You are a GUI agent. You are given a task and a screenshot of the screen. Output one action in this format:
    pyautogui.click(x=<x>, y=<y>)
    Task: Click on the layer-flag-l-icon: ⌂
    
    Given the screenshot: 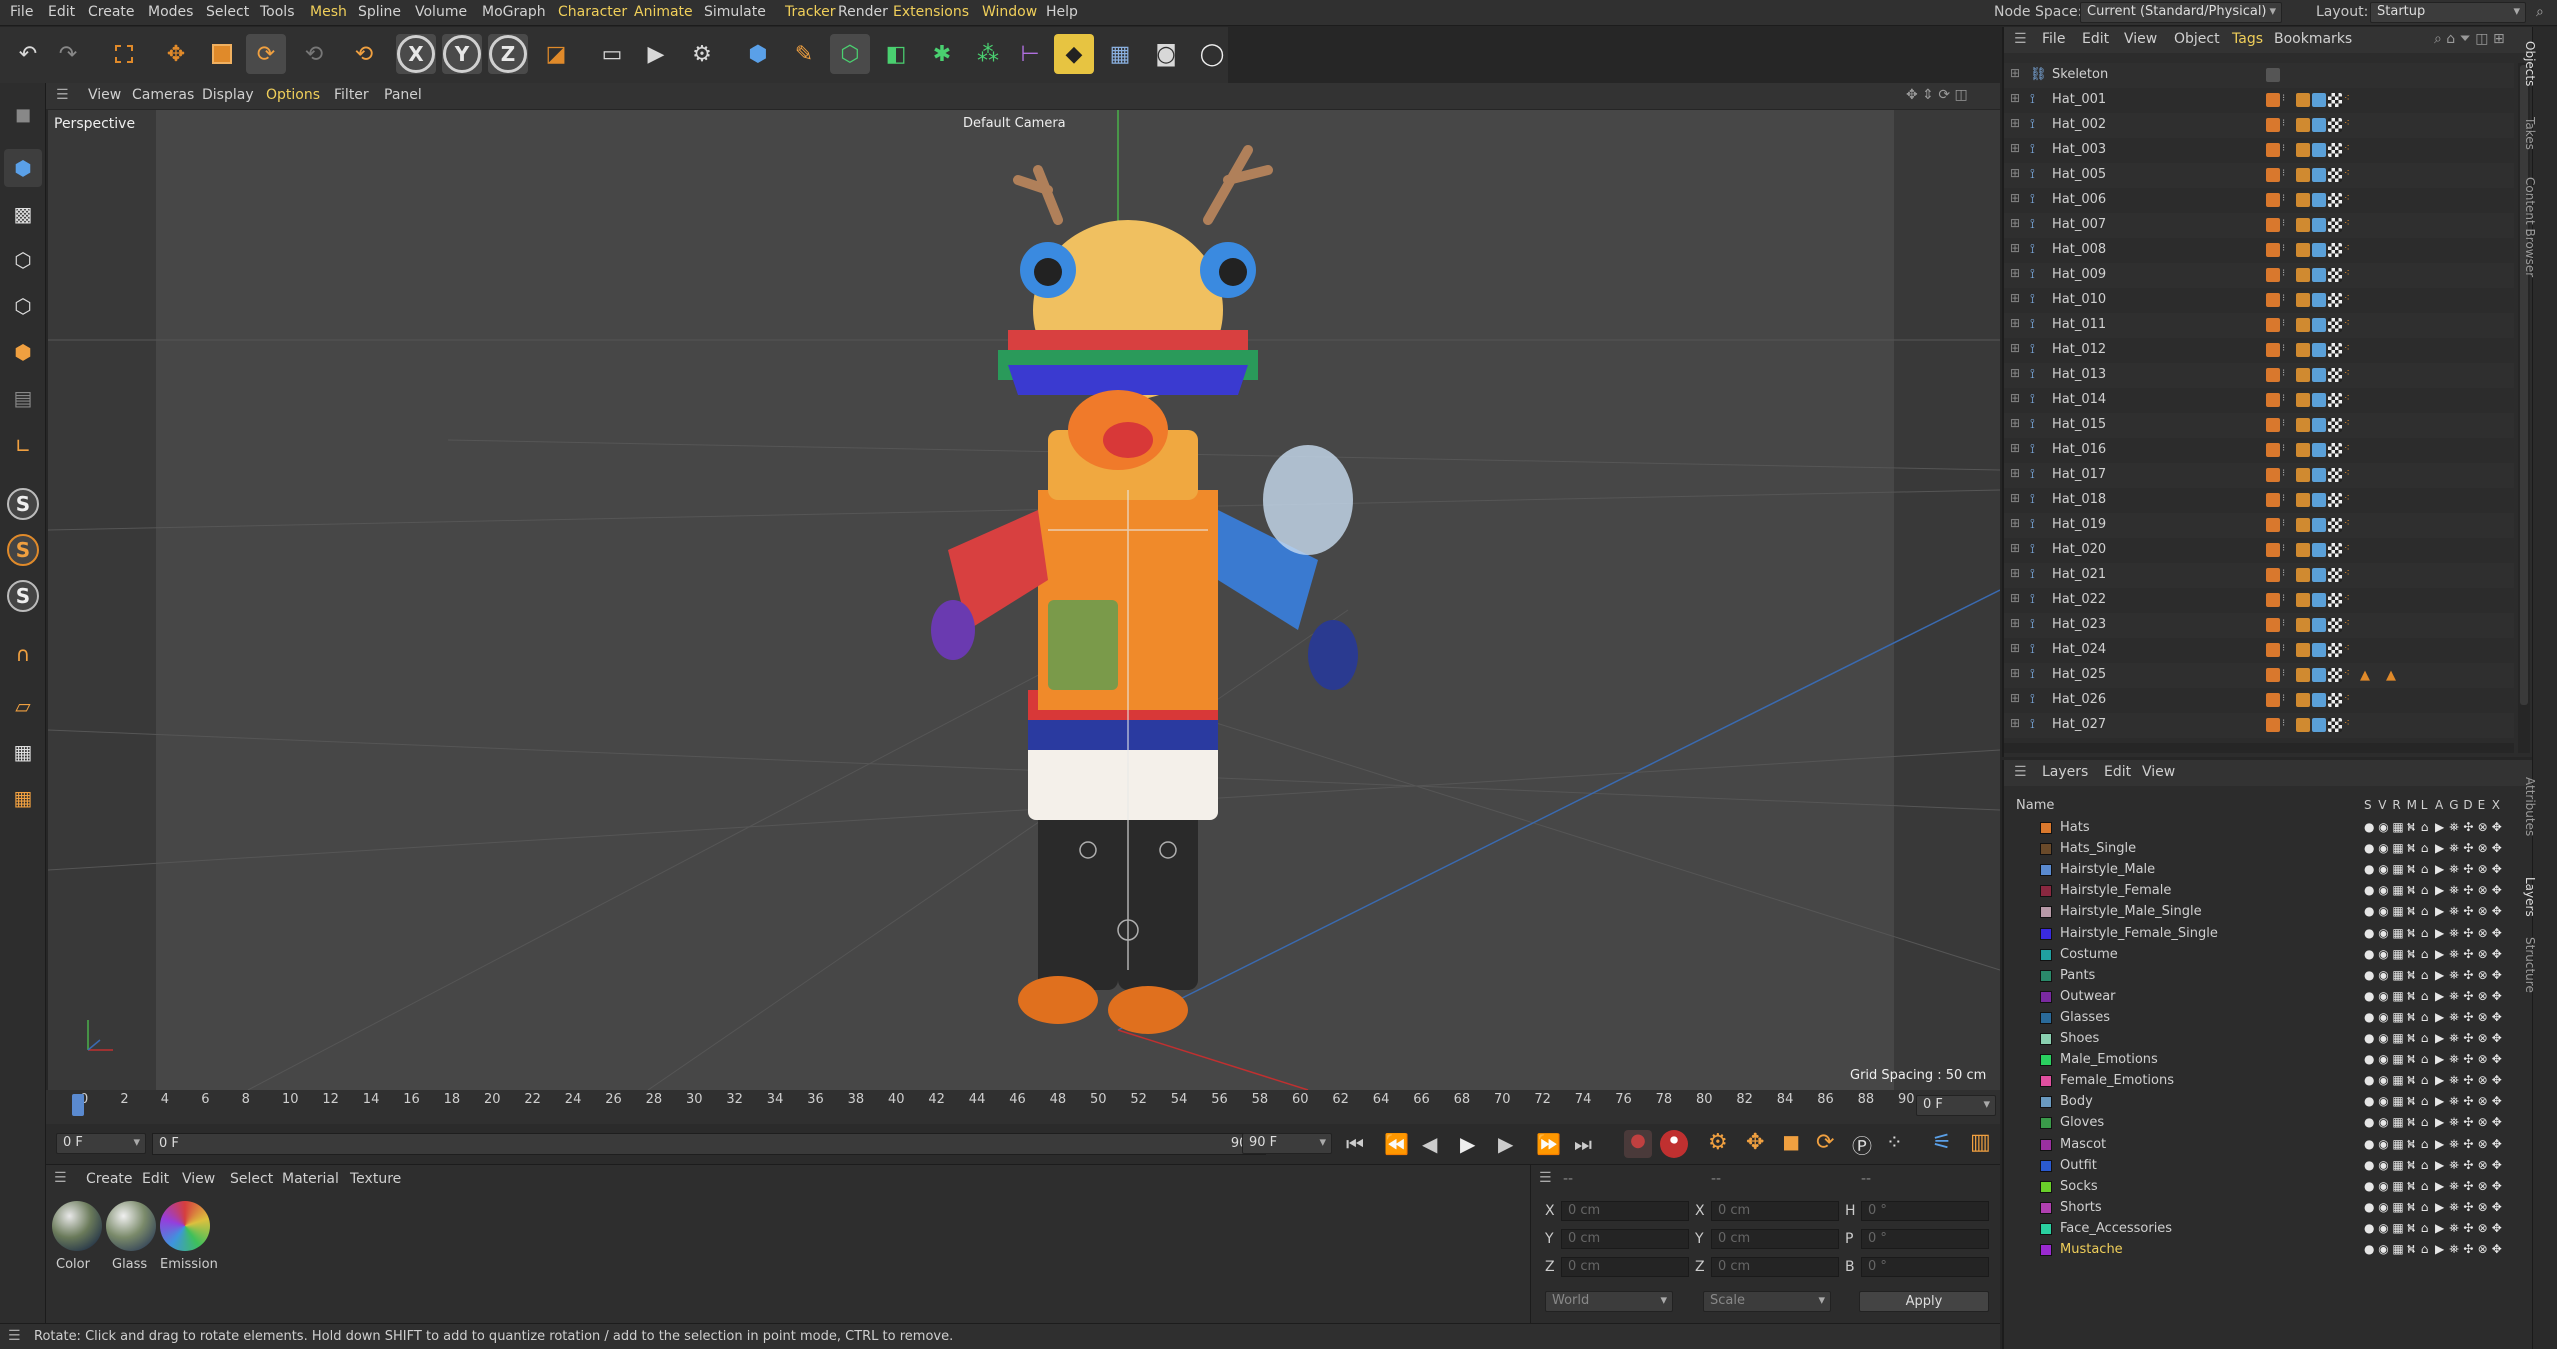 What is the action you would take?
    pyautogui.click(x=2425, y=996)
    